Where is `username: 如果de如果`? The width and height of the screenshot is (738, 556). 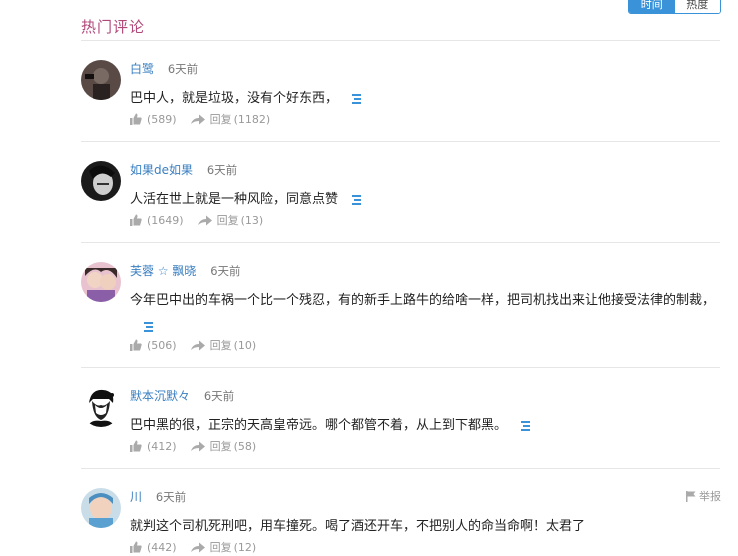 username: 如果de如果 is located at coordinates (161, 170).